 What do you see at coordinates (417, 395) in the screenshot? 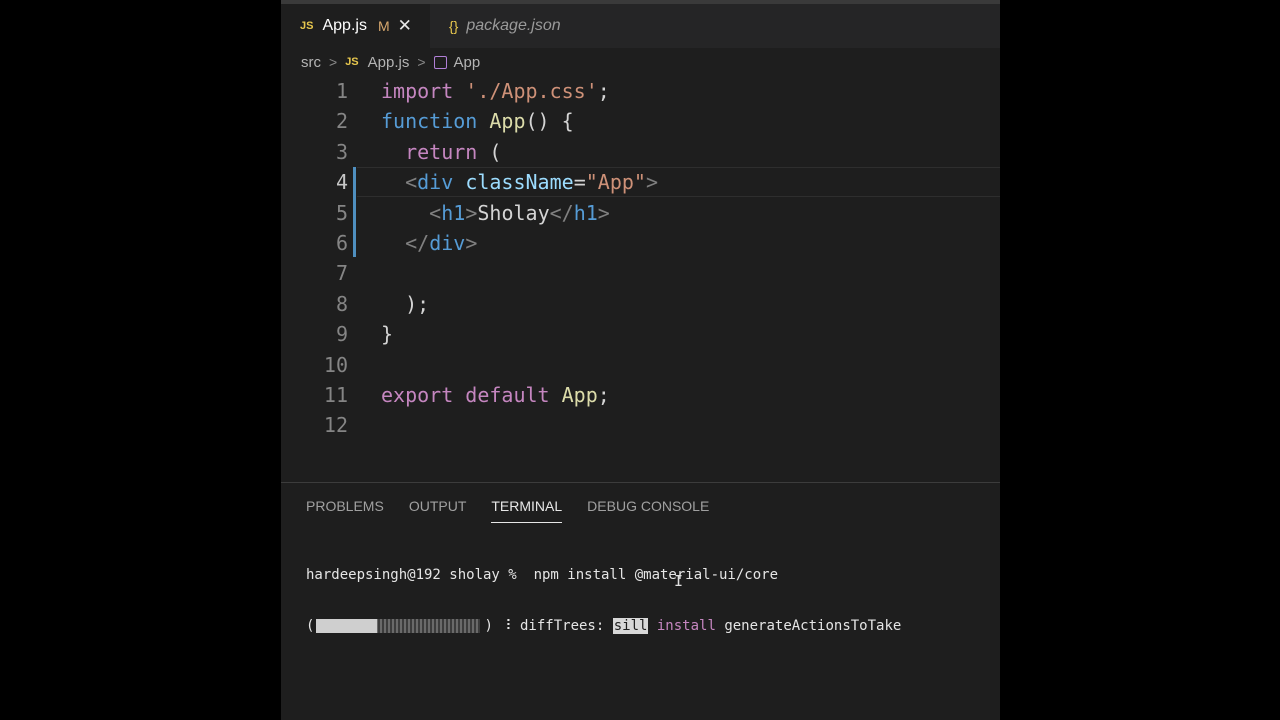
I see `code-token: export` at bounding box center [417, 395].